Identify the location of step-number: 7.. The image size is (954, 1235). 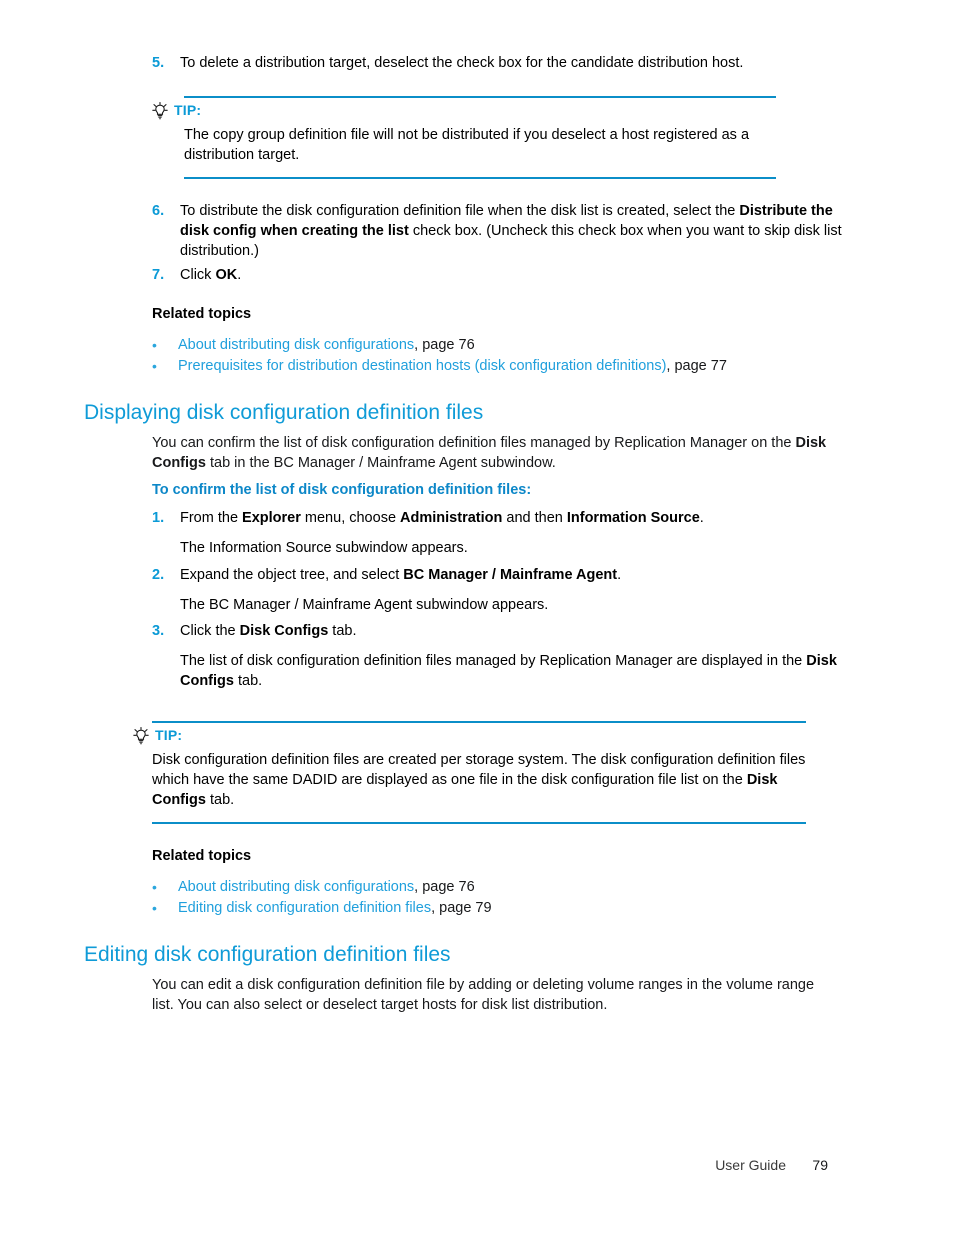
(158, 275).